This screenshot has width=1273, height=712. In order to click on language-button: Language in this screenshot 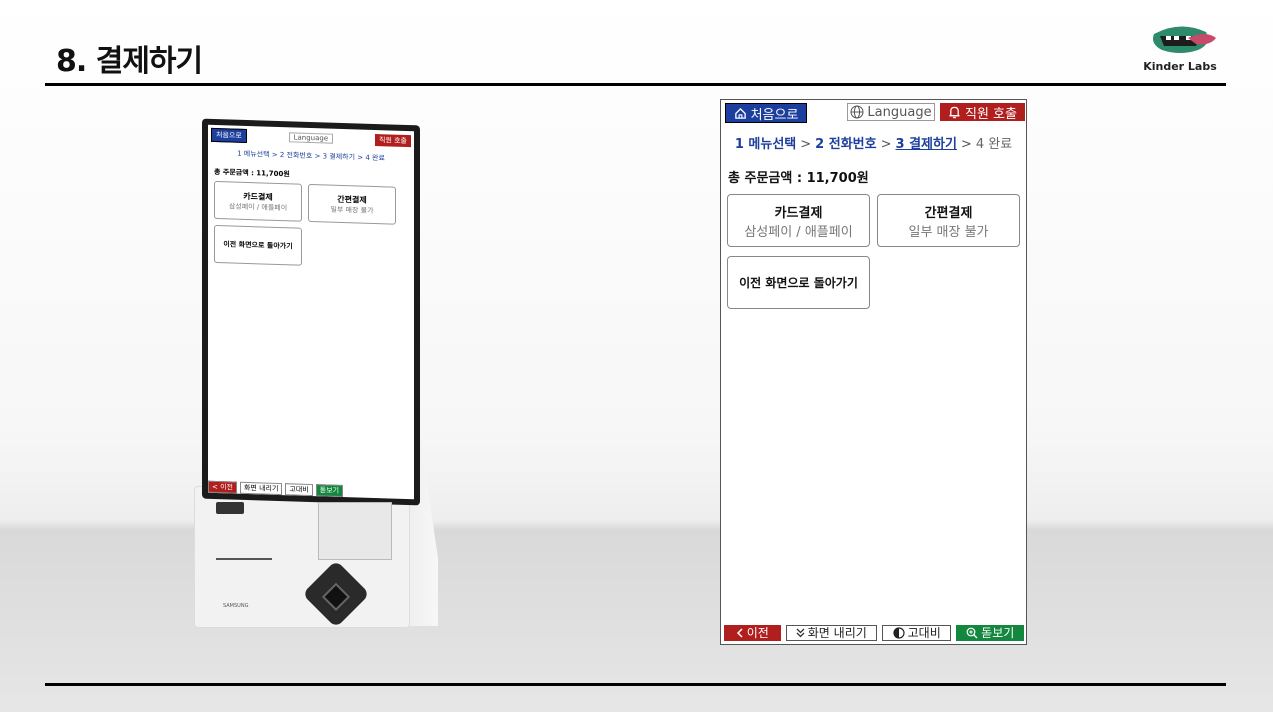, I will do `click(891, 112)`.